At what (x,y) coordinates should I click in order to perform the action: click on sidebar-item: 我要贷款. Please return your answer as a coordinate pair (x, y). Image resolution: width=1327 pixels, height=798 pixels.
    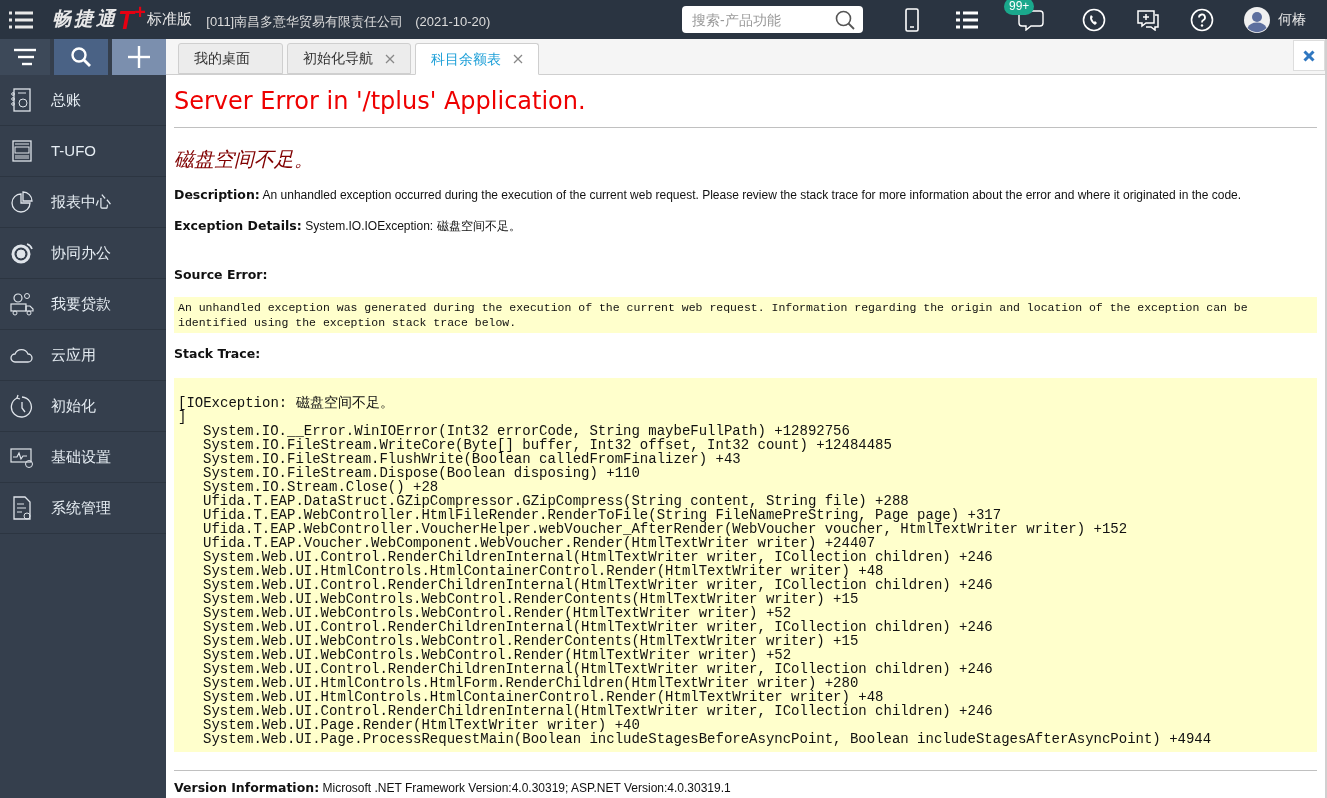
    Looking at the image, I should click on (83, 304).